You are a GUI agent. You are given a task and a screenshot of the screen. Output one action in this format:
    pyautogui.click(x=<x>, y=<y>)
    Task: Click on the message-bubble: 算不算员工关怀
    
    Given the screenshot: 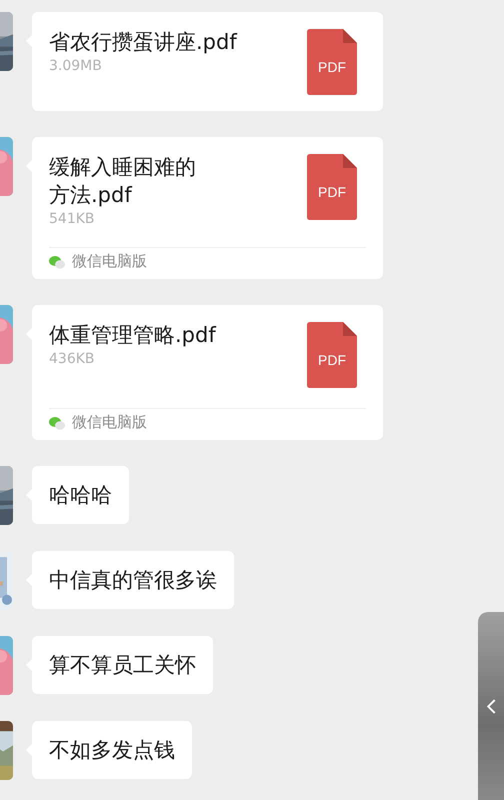 What is the action you would take?
    pyautogui.click(x=122, y=665)
    